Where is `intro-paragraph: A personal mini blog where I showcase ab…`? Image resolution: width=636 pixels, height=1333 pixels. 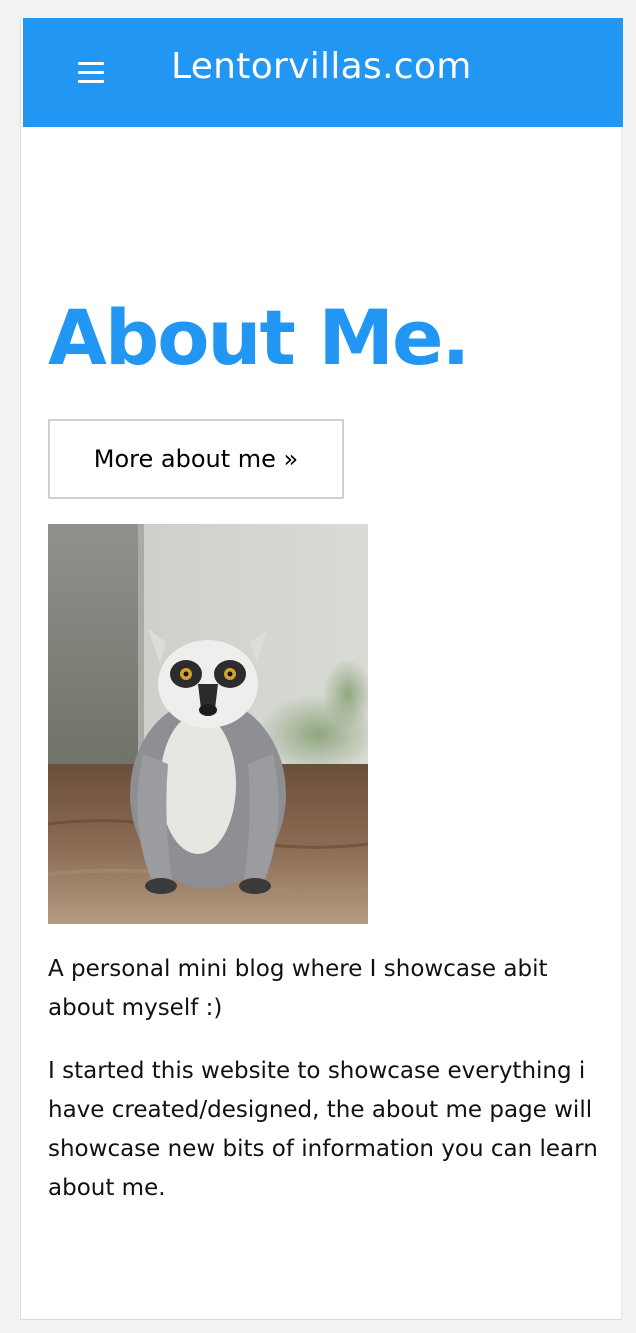 intro-paragraph: A personal mini blog where I showcase ab… is located at coordinates (298, 988).